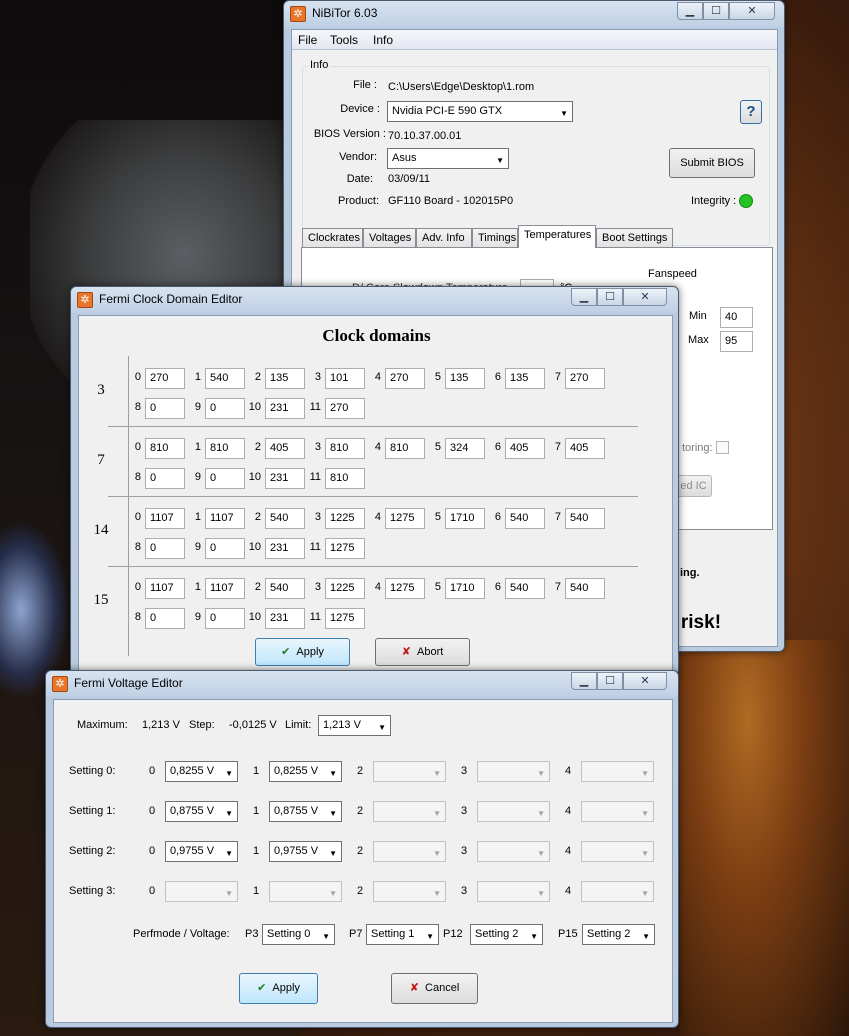  Describe the element at coordinates (693, 486) in the screenshot. I see `detected-ic-button: ed IC` at that location.